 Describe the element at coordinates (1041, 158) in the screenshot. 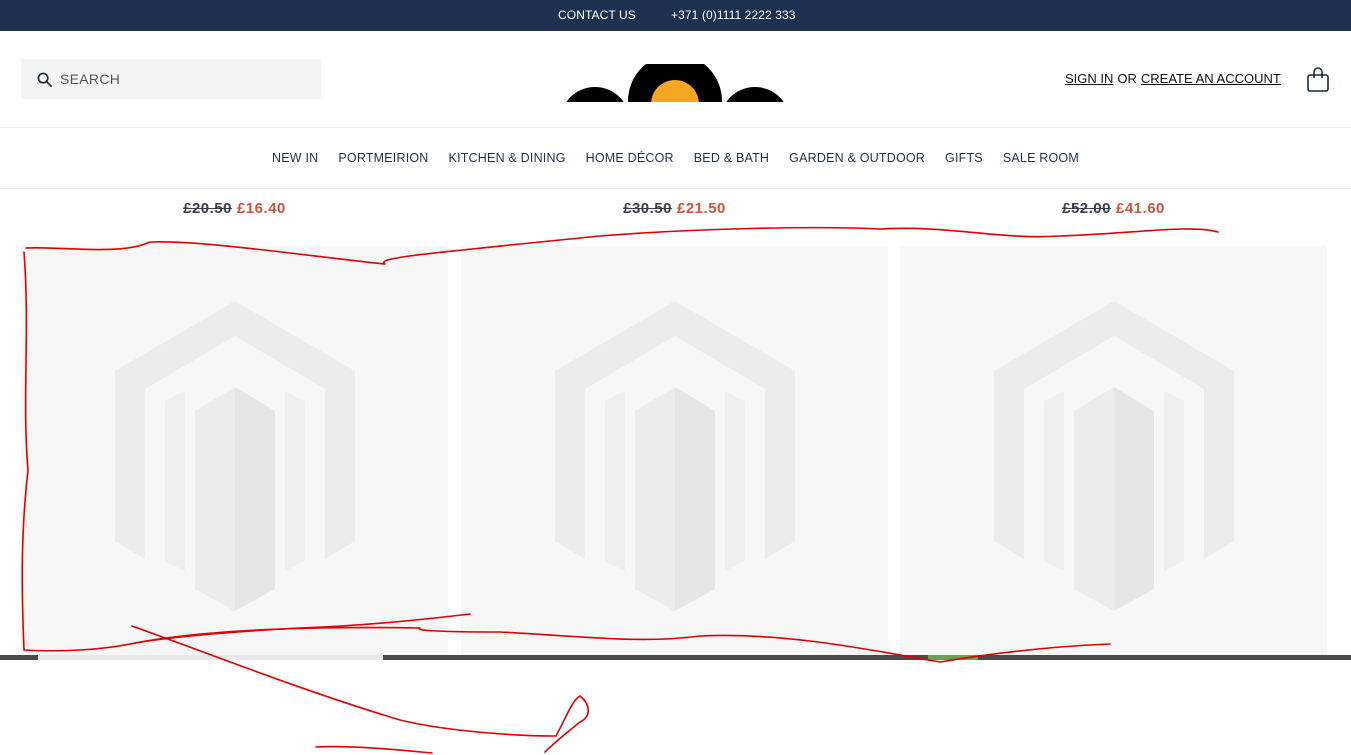

I see `nav-item-sale-room: SALE ROOM` at that location.